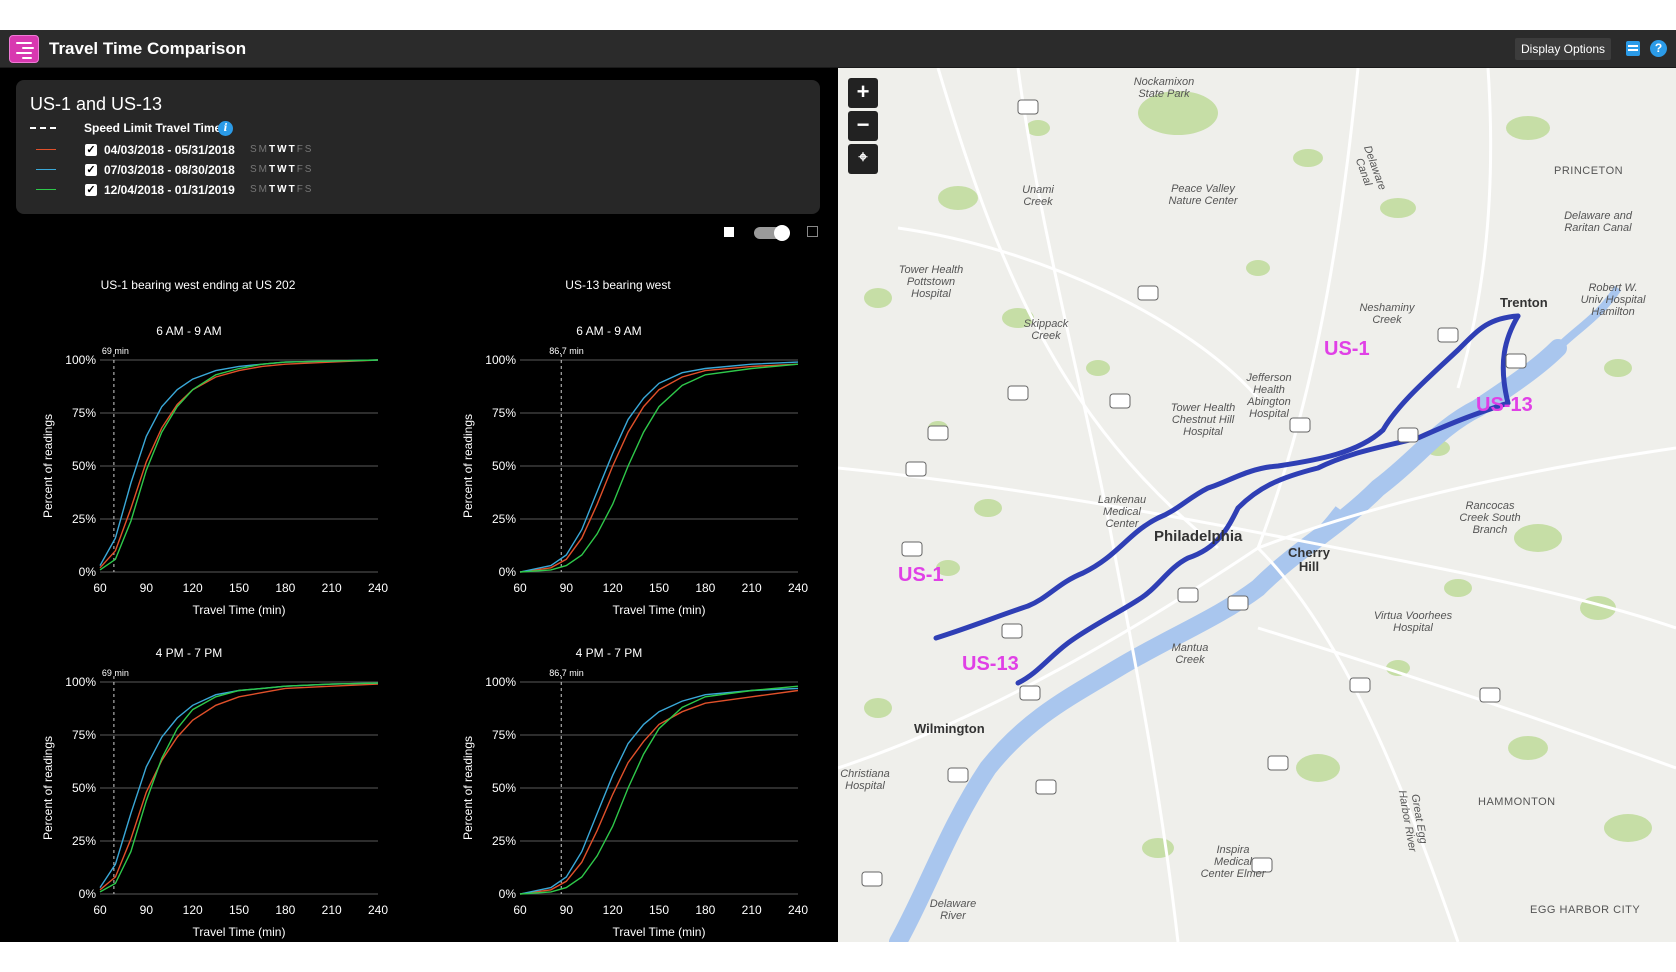 The image size is (1676, 972). I want to click on city-label: Cherry Hill, so click(1309, 559).